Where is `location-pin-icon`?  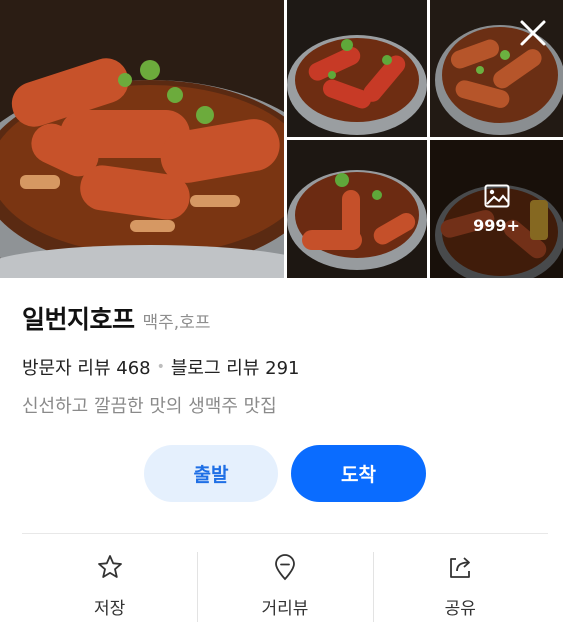 location-pin-icon is located at coordinates (285, 567).